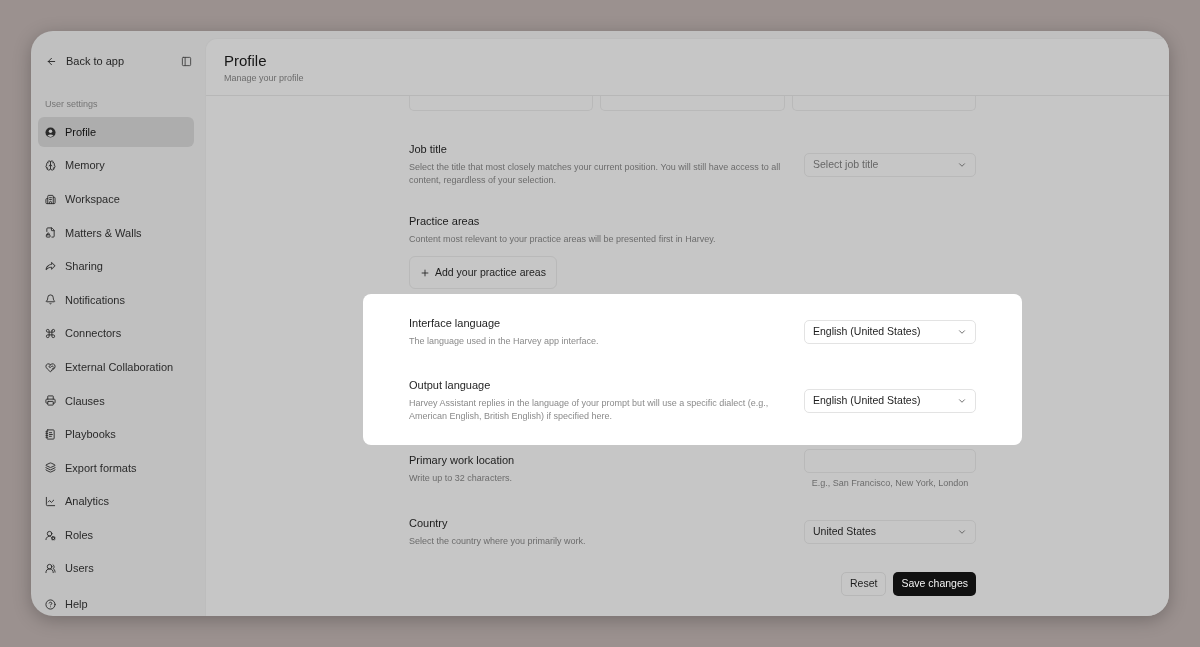 The height and width of the screenshot is (647, 1200). What do you see at coordinates (50, 502) in the screenshot?
I see `line-chart-icon` at bounding box center [50, 502].